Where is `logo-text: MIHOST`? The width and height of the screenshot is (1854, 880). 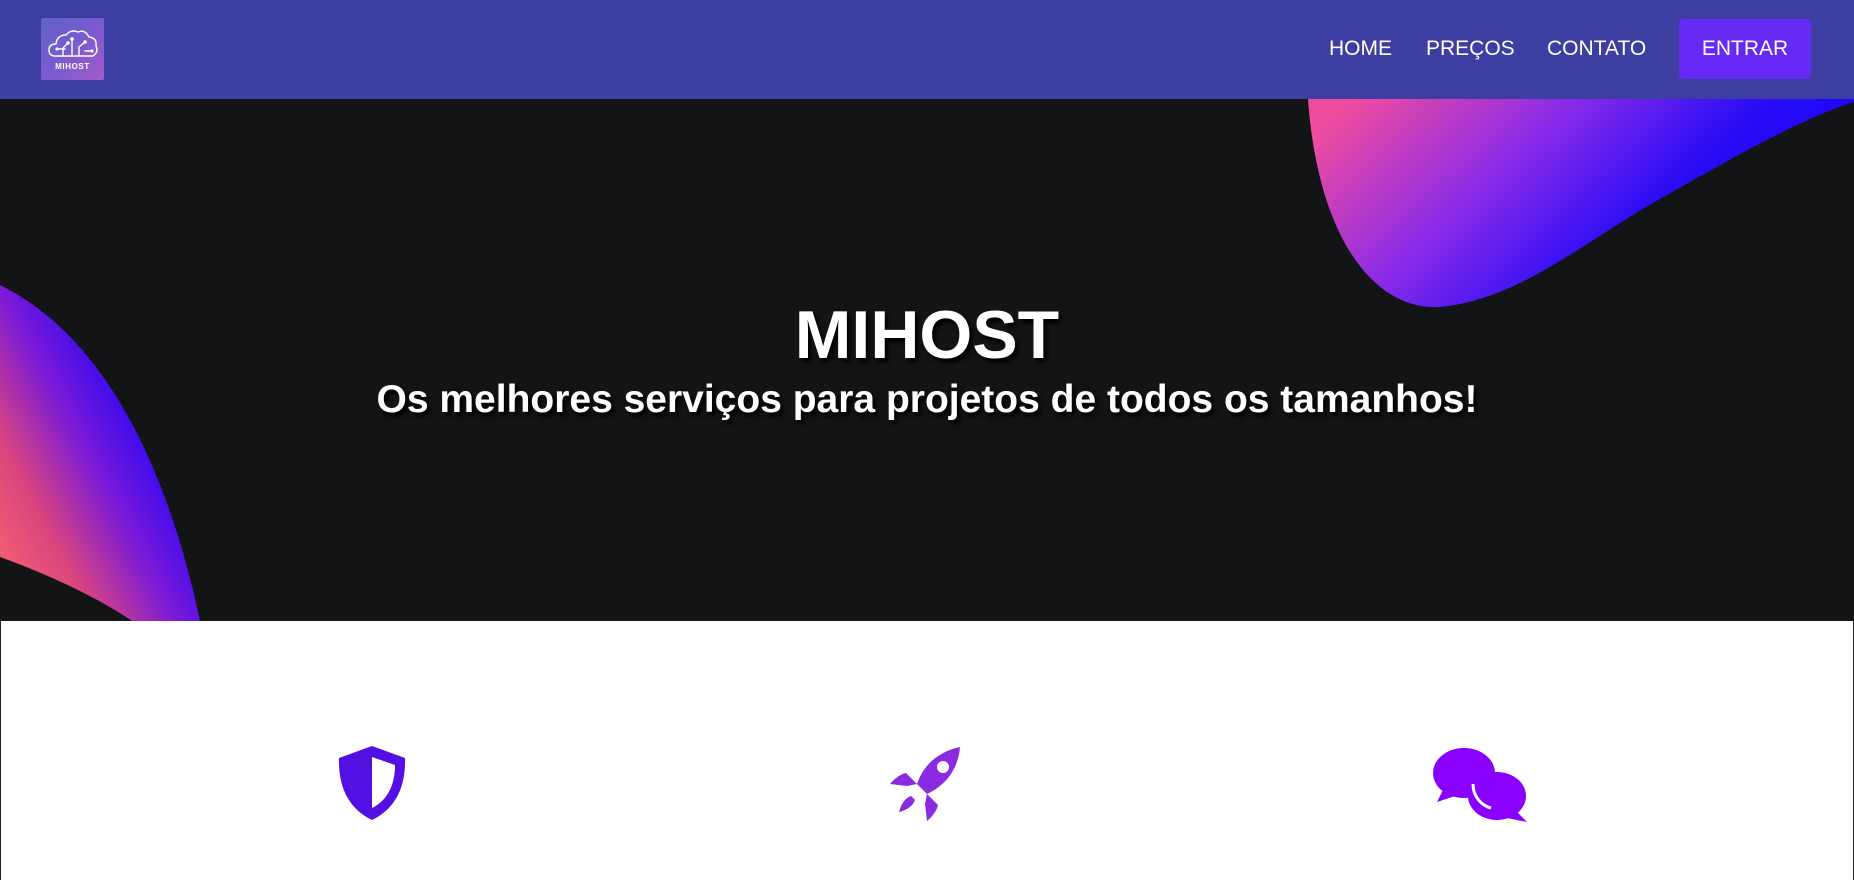 logo-text: MIHOST is located at coordinates (72, 66).